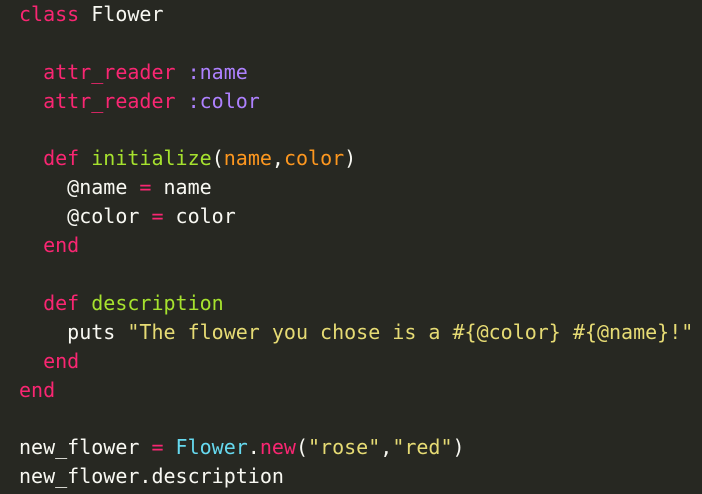  Describe the element at coordinates (85, 216) in the screenshot. I see `code-token: @color` at that location.